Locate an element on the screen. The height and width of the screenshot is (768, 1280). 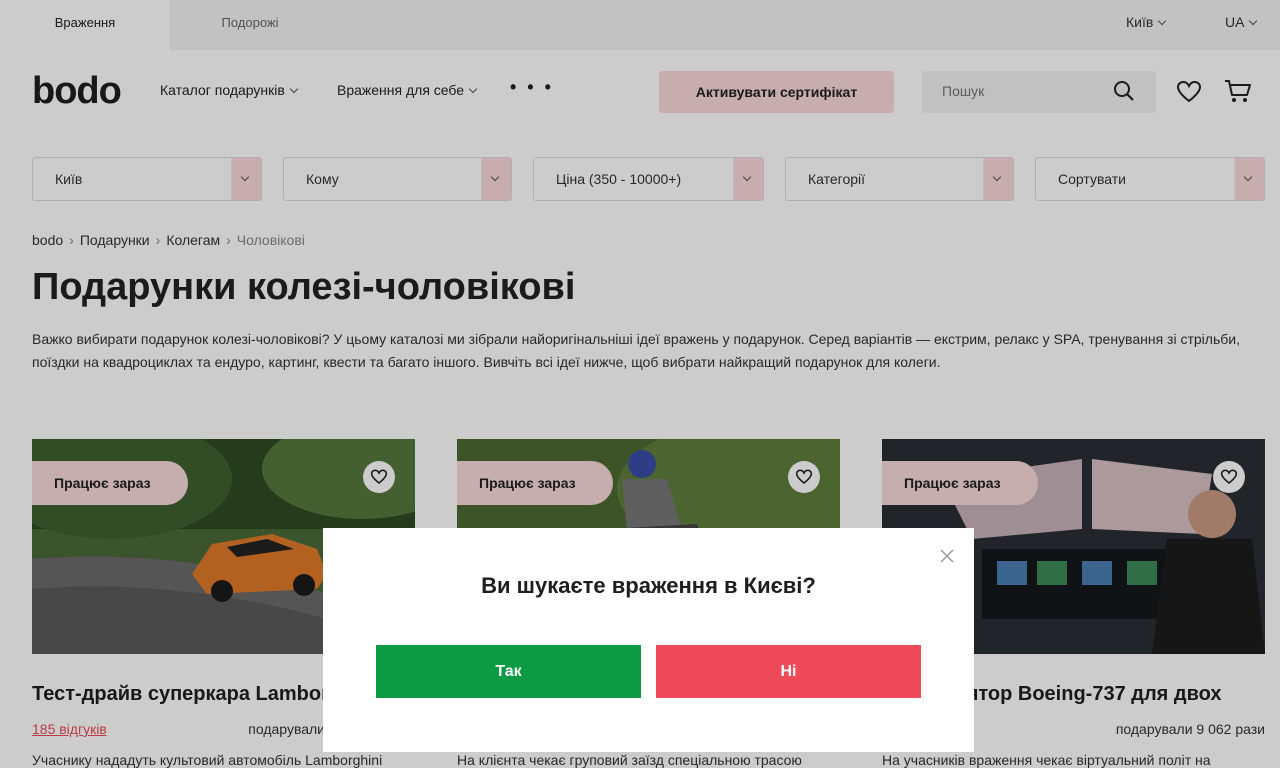
dialog-title: Ви шукаєте враження в Києві? is located at coordinates (648, 585).